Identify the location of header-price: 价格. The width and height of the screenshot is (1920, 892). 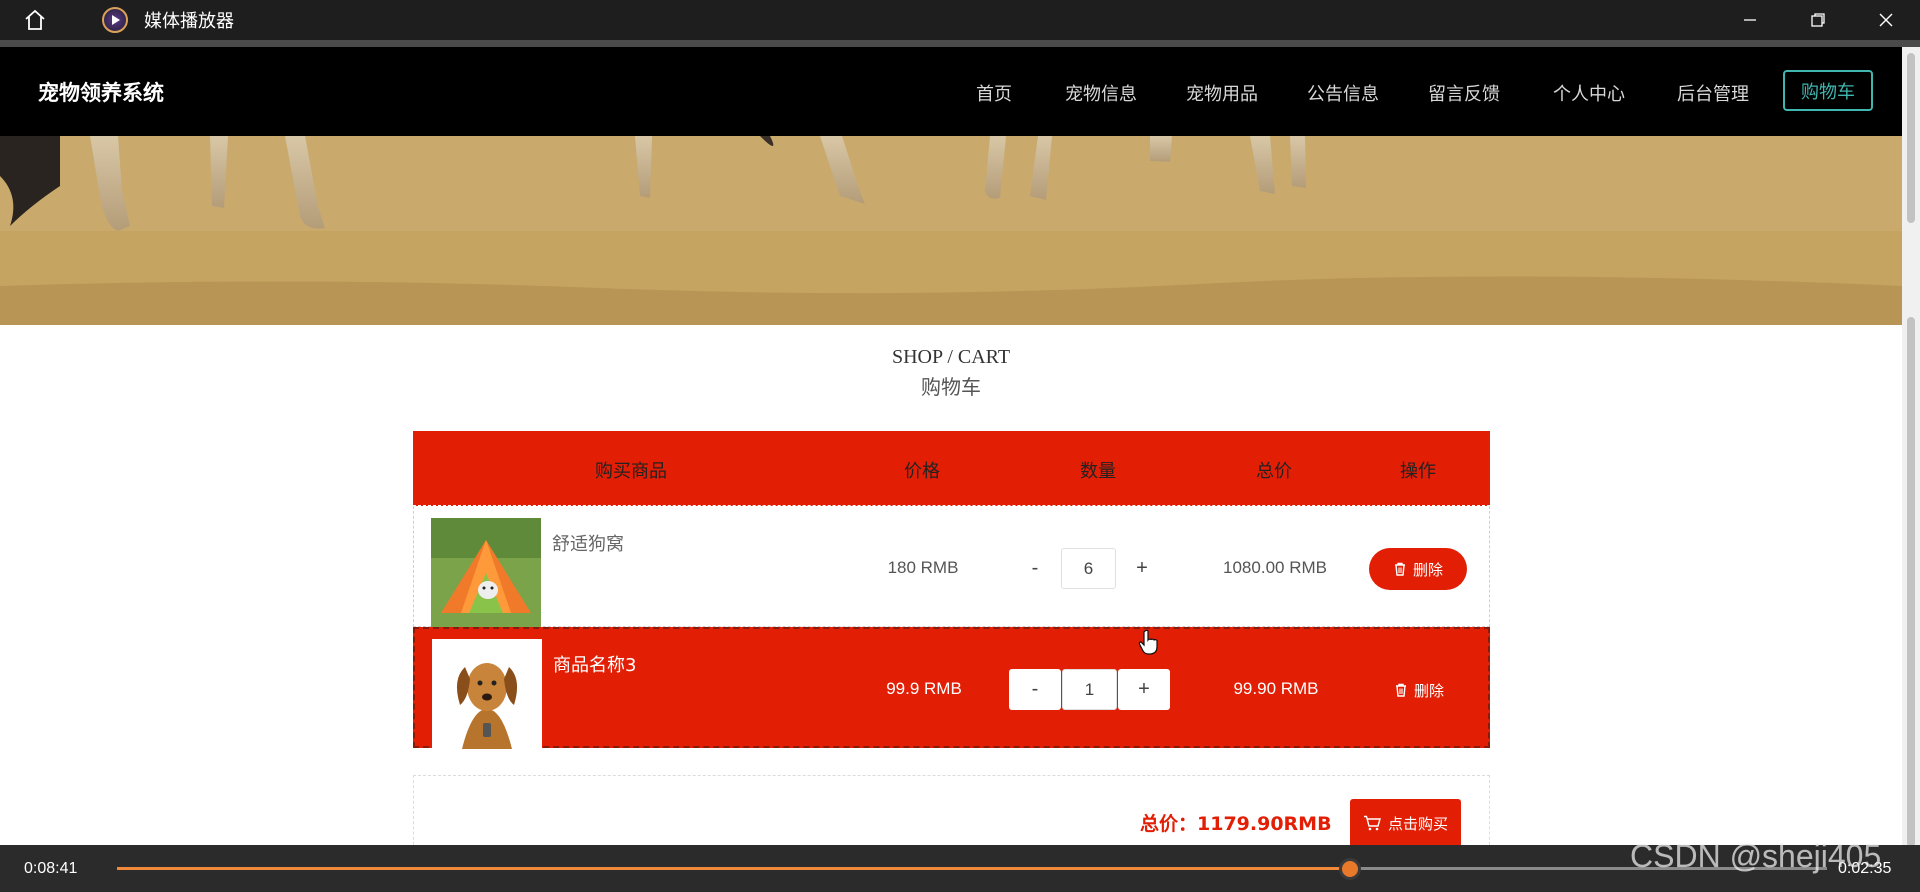
(922, 471).